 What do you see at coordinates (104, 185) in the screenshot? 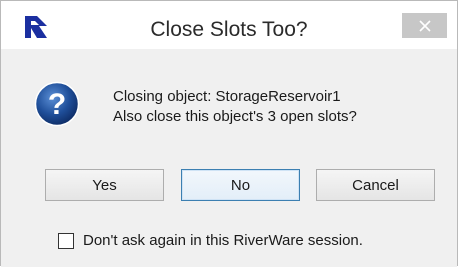
I see `yes-button: Yes` at bounding box center [104, 185].